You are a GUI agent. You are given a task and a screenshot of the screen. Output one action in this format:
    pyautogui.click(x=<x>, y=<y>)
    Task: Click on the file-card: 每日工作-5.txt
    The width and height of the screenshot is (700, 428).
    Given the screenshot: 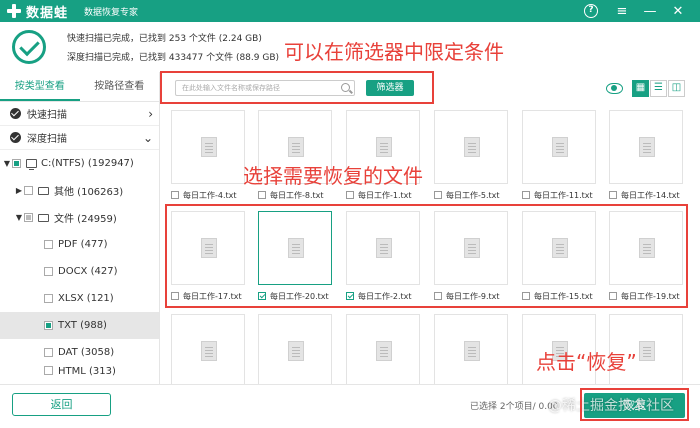 What is the action you would take?
    pyautogui.click(x=471, y=156)
    